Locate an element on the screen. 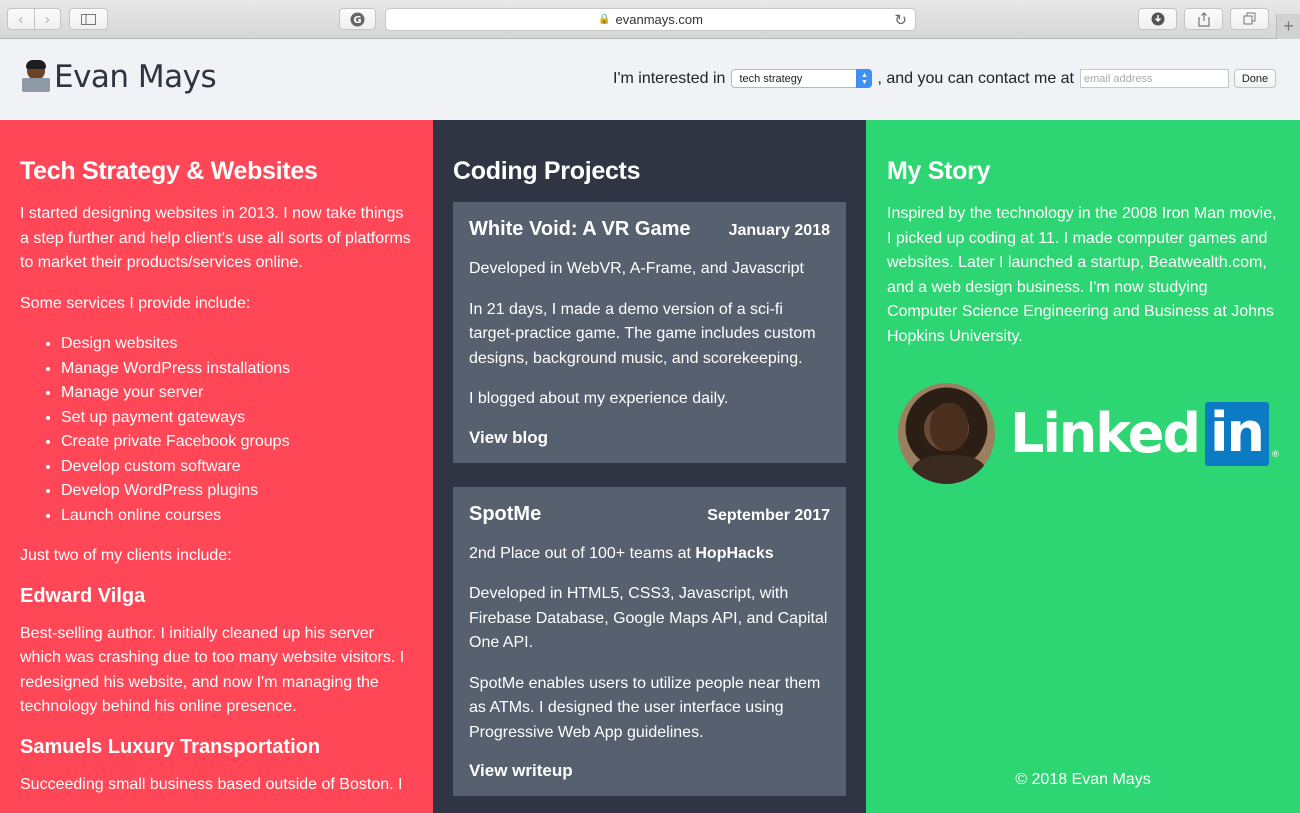  social-links: Linked in ® is located at coordinates (1089, 433).